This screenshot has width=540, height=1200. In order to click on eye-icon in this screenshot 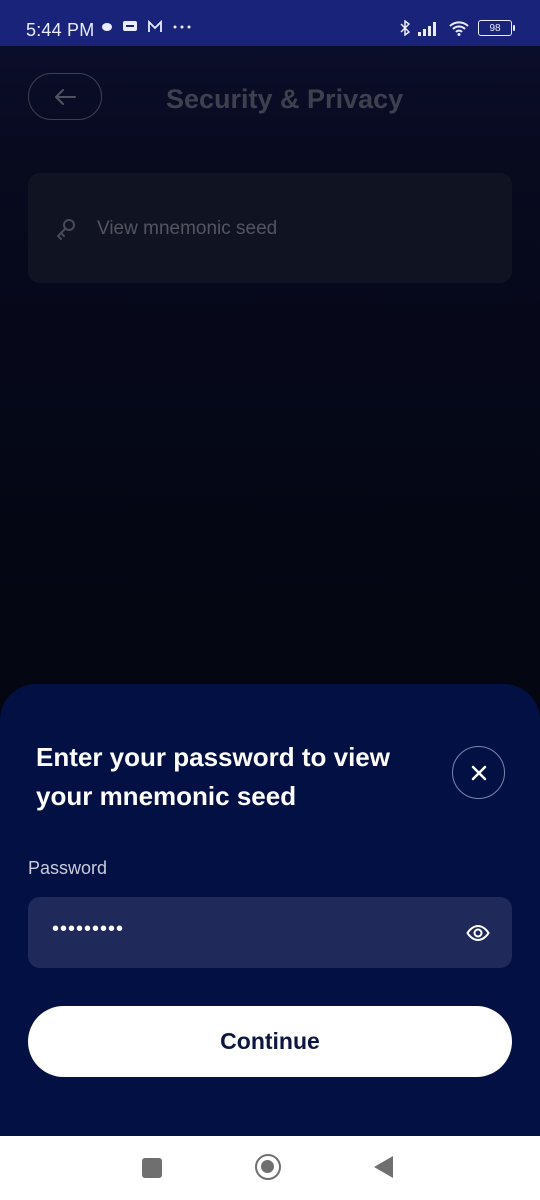, I will do `click(478, 933)`.